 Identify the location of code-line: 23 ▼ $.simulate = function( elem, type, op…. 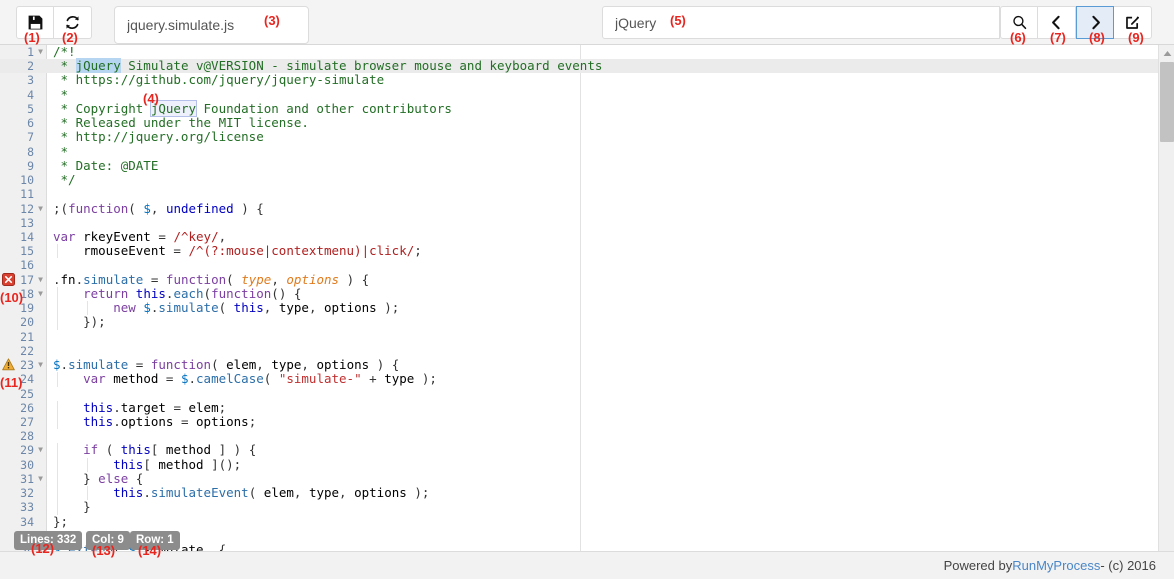
(579, 364).